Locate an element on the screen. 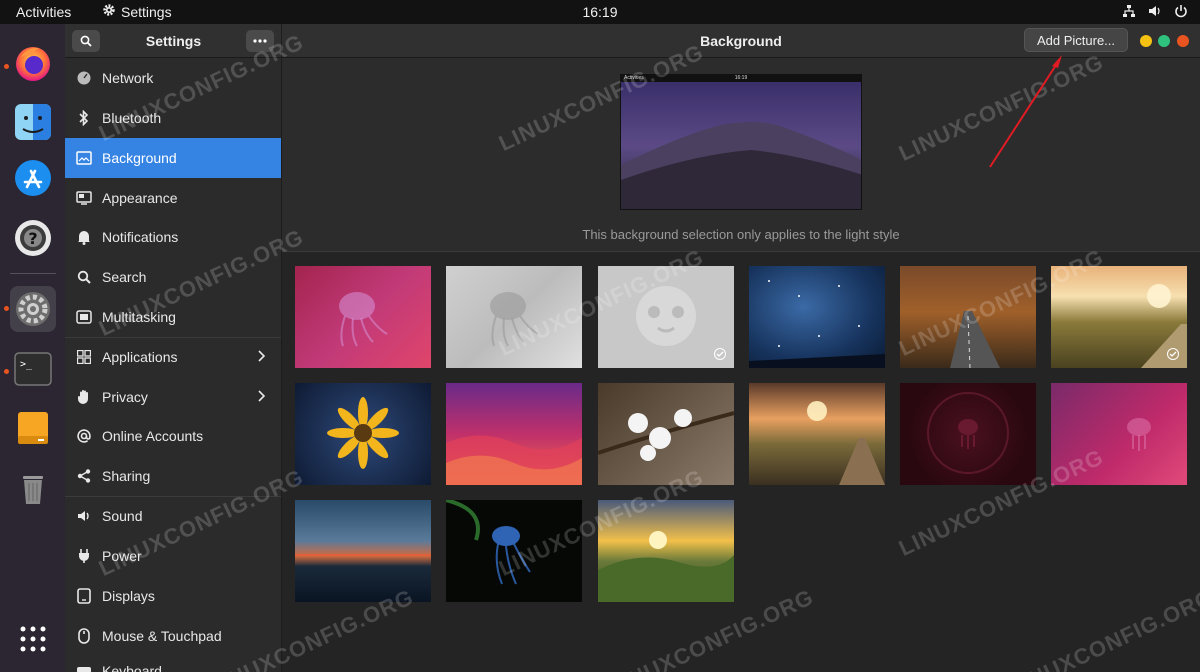 The width and height of the screenshot is (1200, 672). volume-icon is located at coordinates (1155, 12).